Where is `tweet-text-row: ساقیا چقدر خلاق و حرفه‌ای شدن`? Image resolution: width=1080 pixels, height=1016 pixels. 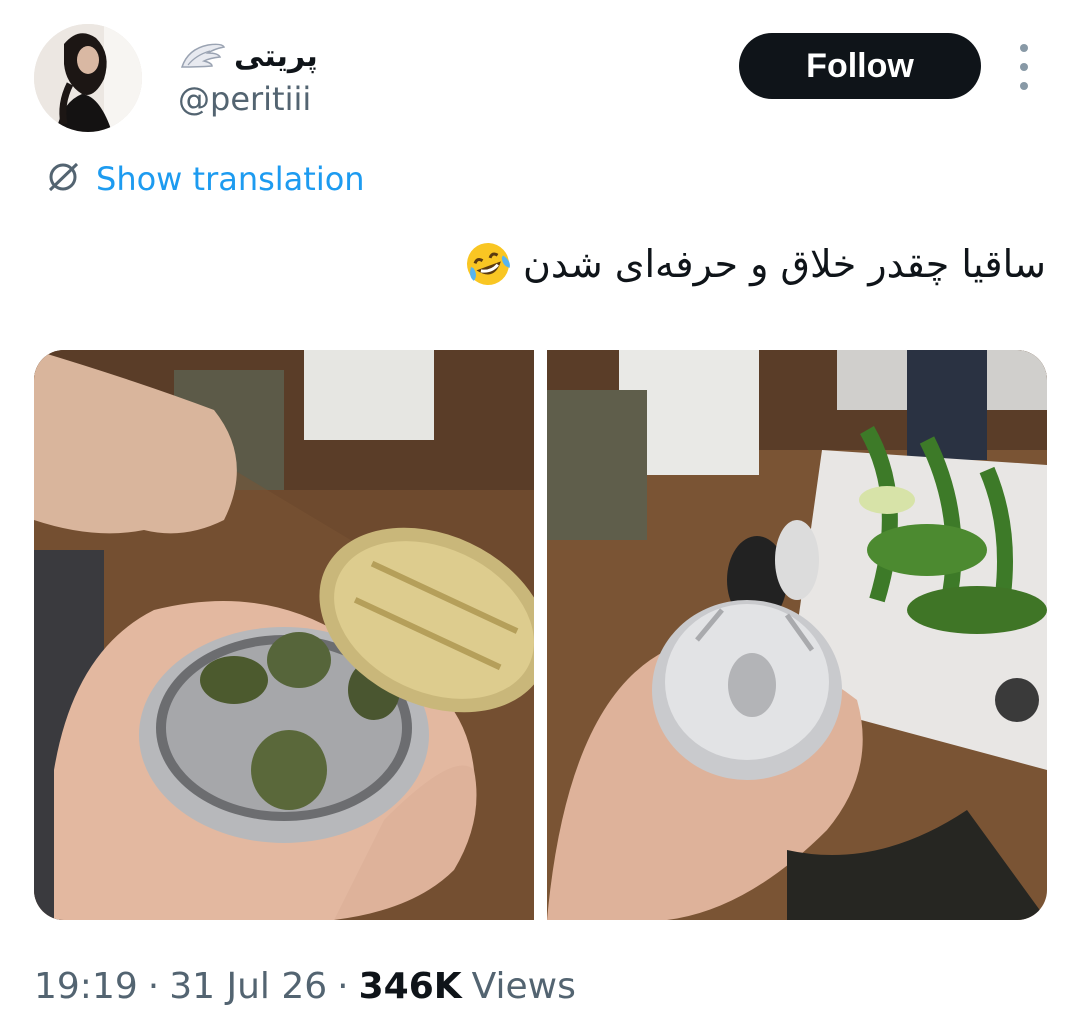
tweet-text-row: ساقیا چقدر خلاق و حرفه‌ای شدن is located at coordinates (754, 264).